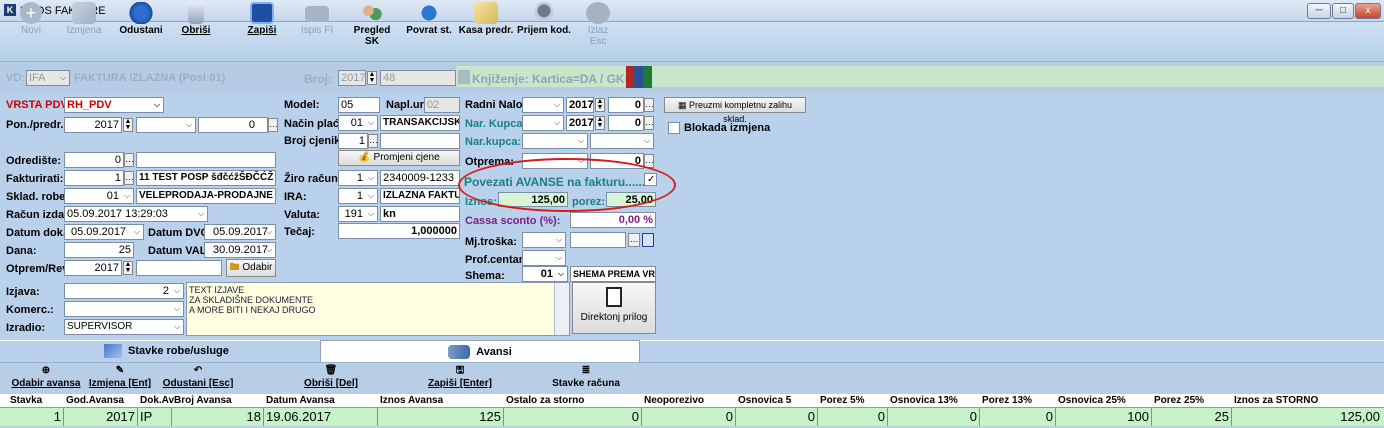  Describe the element at coordinates (486, 20) in the screenshot. I see `kasa-predr-button: Kasa predr.` at that location.